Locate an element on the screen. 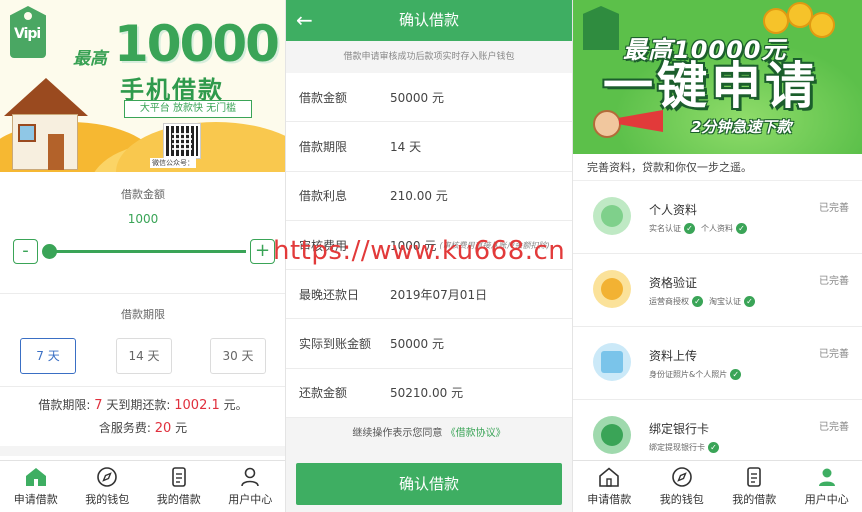 The width and height of the screenshot is (862, 512). detail-key: 借款期限 is located at coordinates (323, 146).